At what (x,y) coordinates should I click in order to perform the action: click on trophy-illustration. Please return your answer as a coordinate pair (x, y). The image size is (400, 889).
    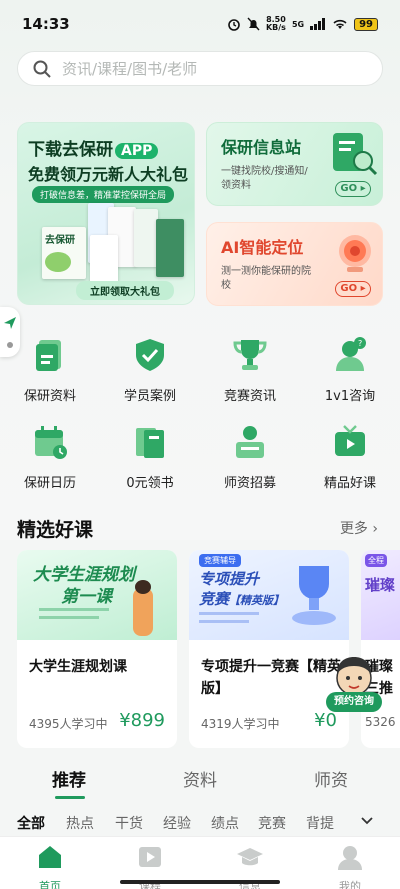
    Looking at the image, I should click on (314, 595).